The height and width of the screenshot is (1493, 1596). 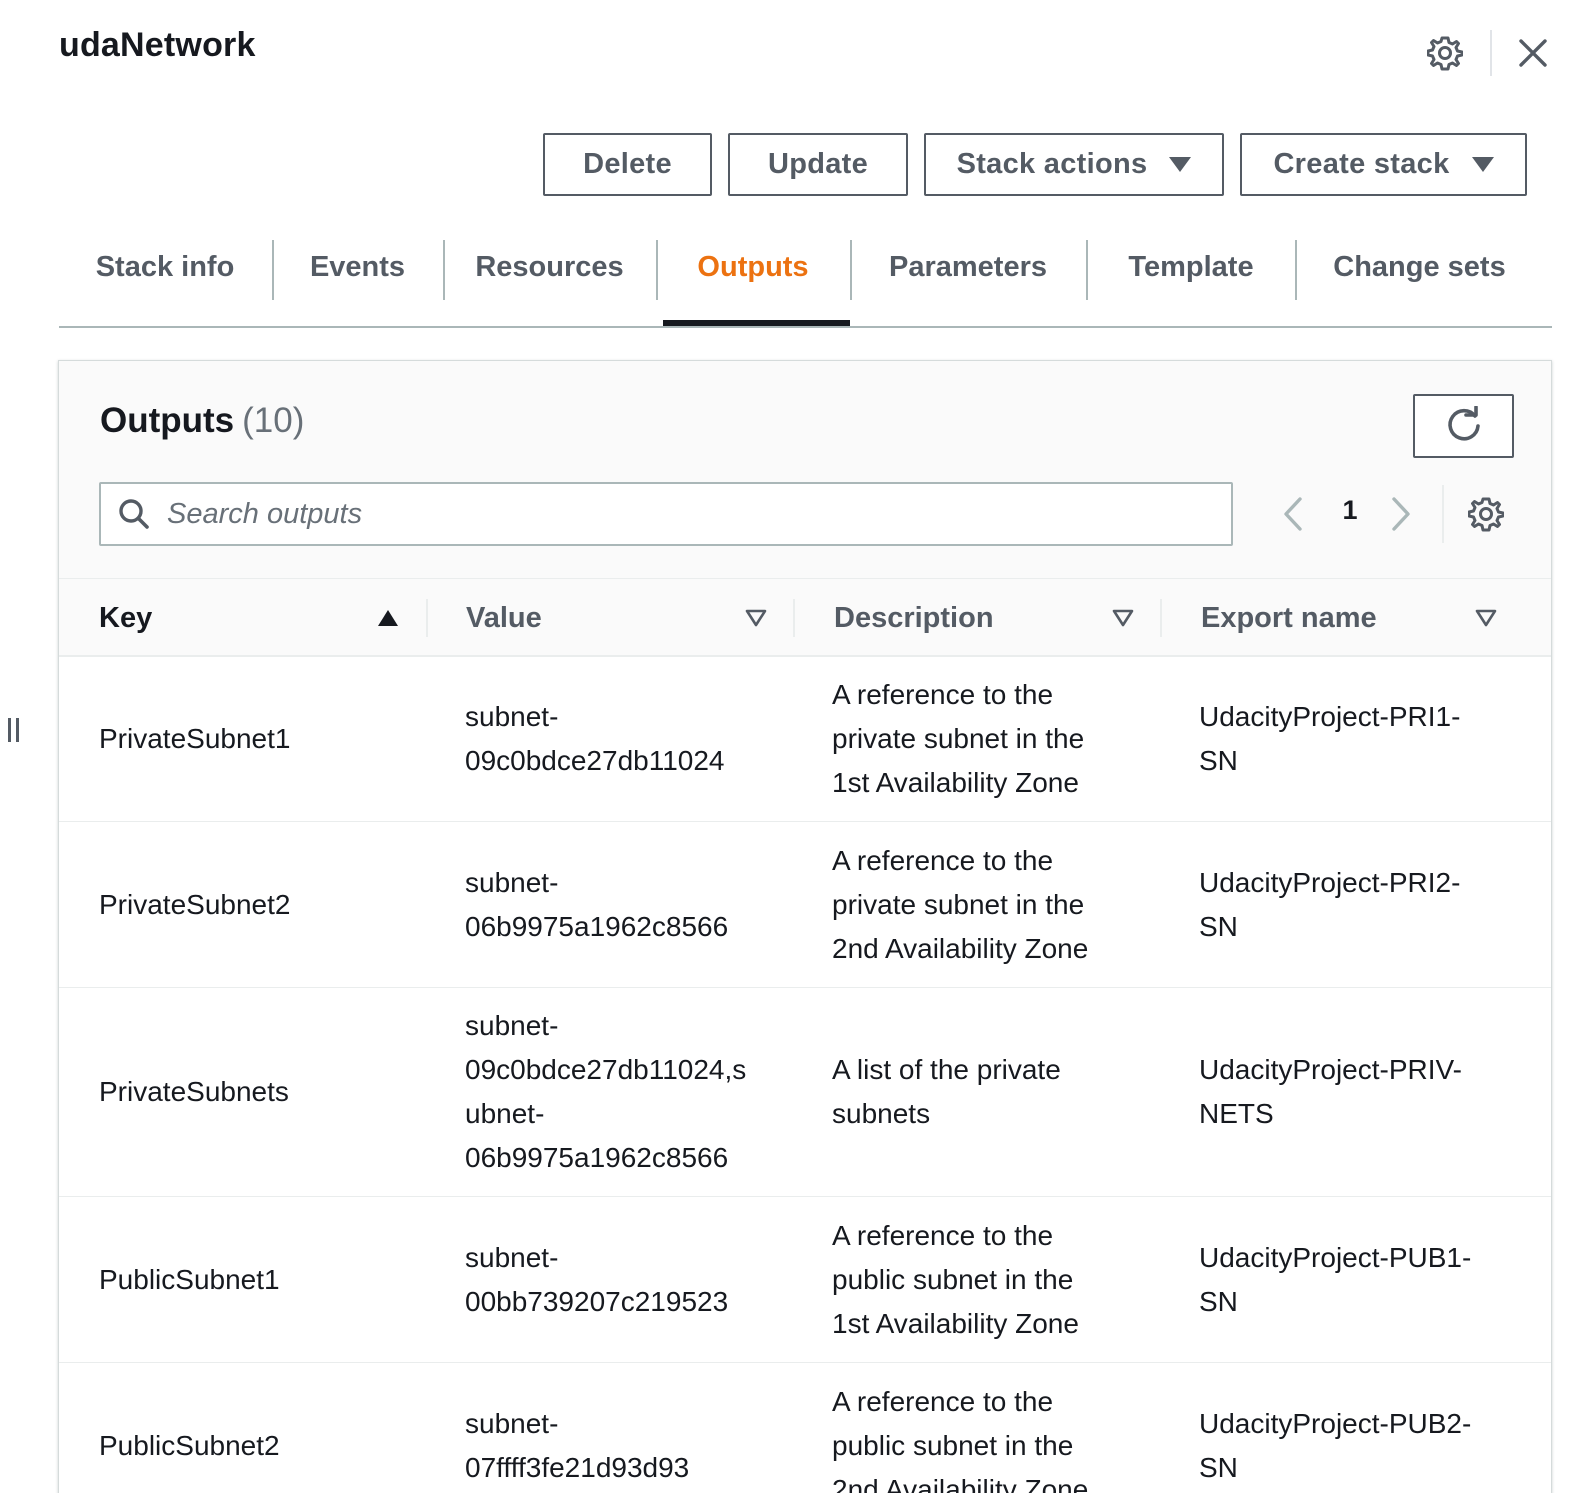 I want to click on tab-events: Events, so click(x=357, y=267).